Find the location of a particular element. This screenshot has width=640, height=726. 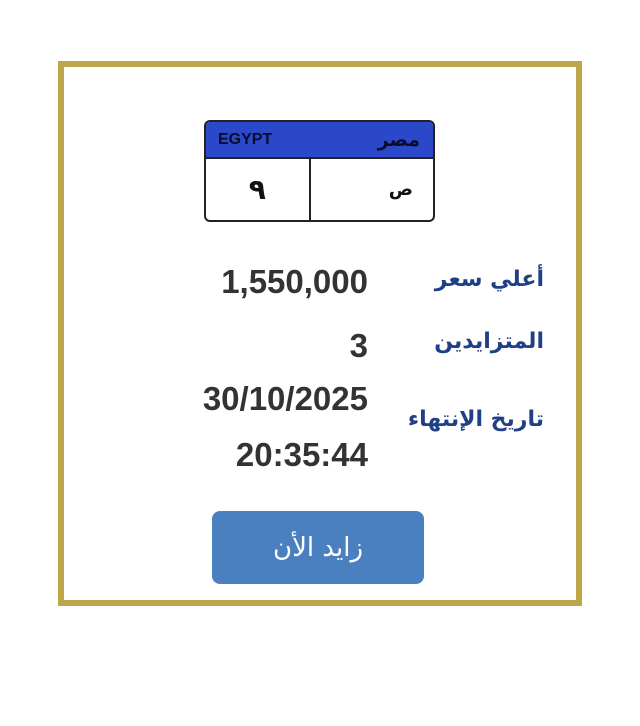

plate-header: EGYPT مصر is located at coordinates (319, 140).